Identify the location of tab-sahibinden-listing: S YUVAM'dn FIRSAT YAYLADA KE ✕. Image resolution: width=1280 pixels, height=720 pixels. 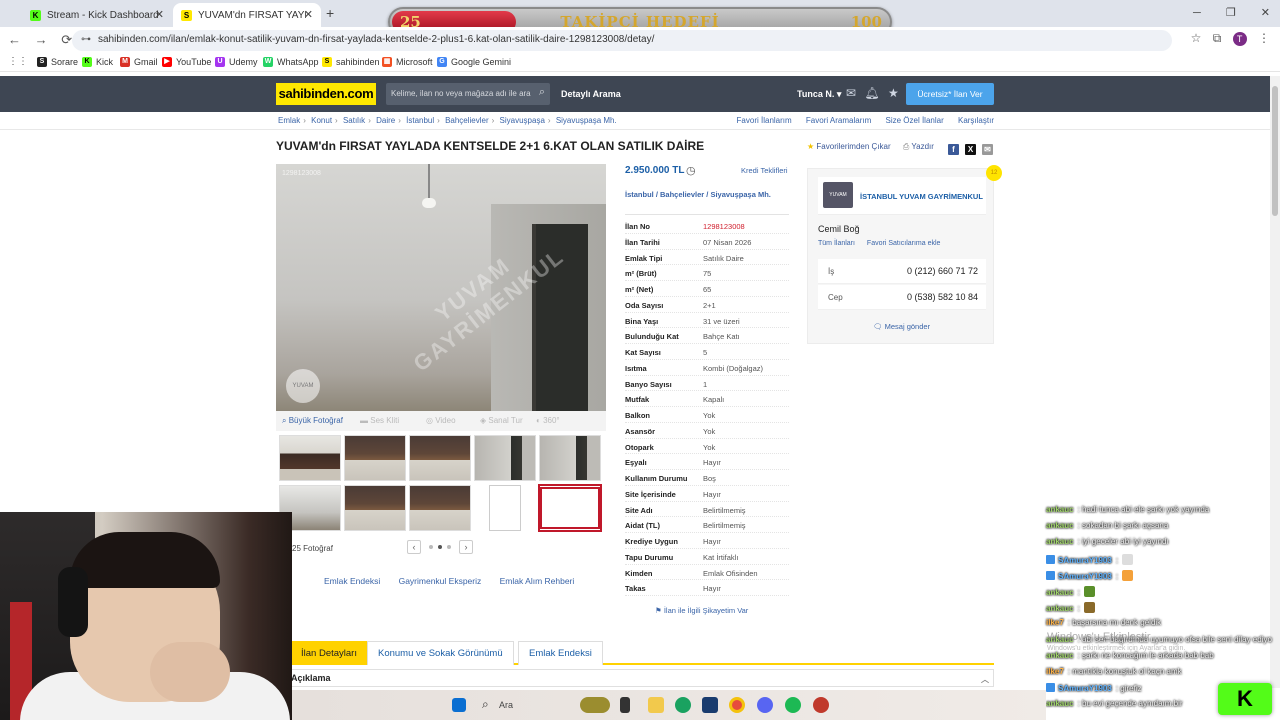
(247, 15).